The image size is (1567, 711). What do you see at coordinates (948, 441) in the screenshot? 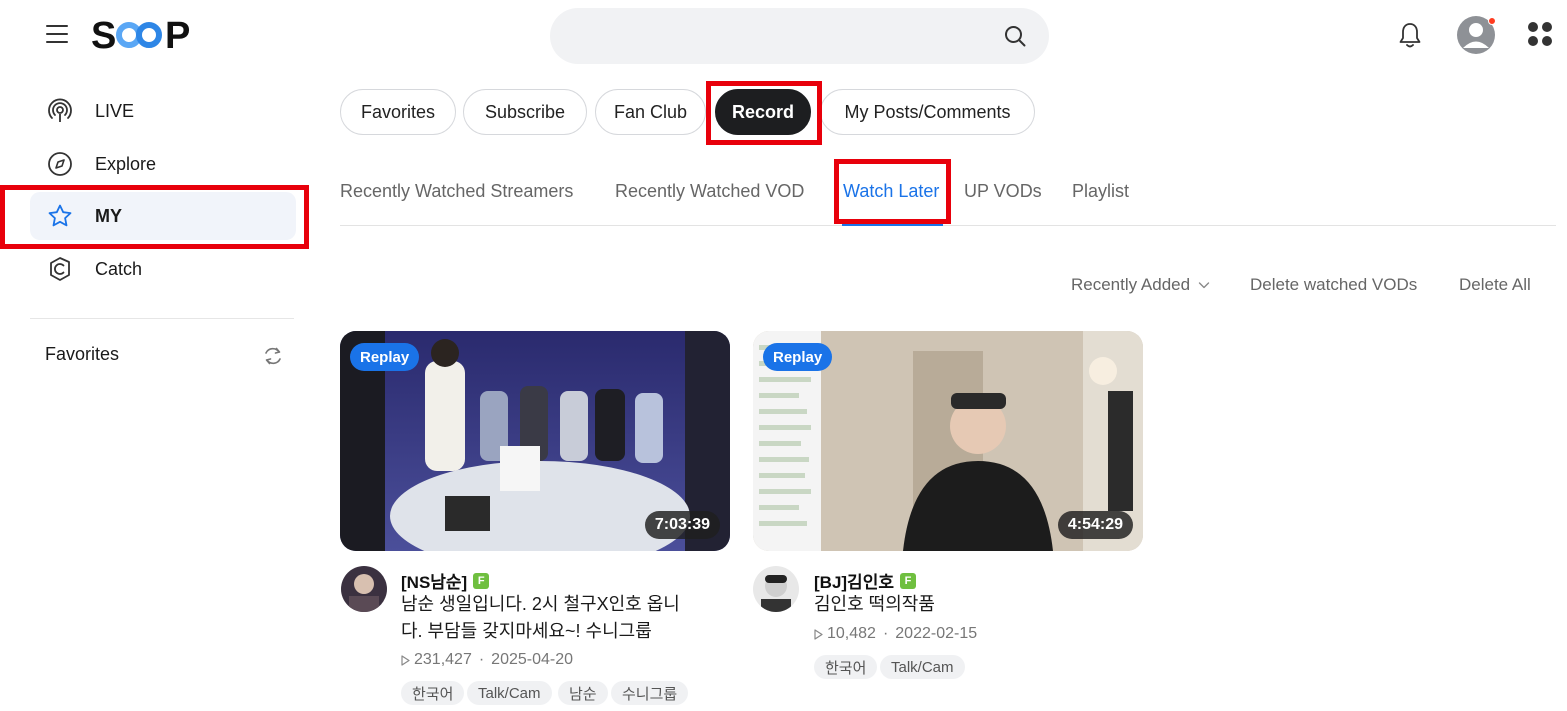
I see `video-thumbnail: Replay 4:54:29` at bounding box center [948, 441].